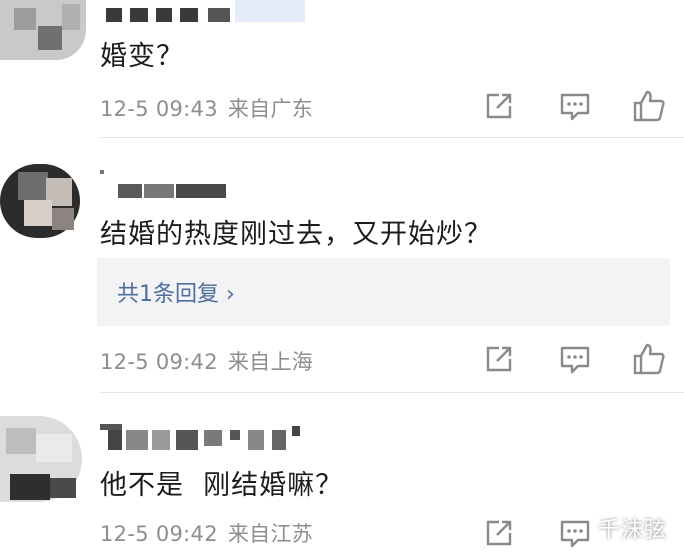  Describe the element at coordinates (222, 485) in the screenshot. I see `comment-text: 他不是 刚结婚嘛？` at that location.